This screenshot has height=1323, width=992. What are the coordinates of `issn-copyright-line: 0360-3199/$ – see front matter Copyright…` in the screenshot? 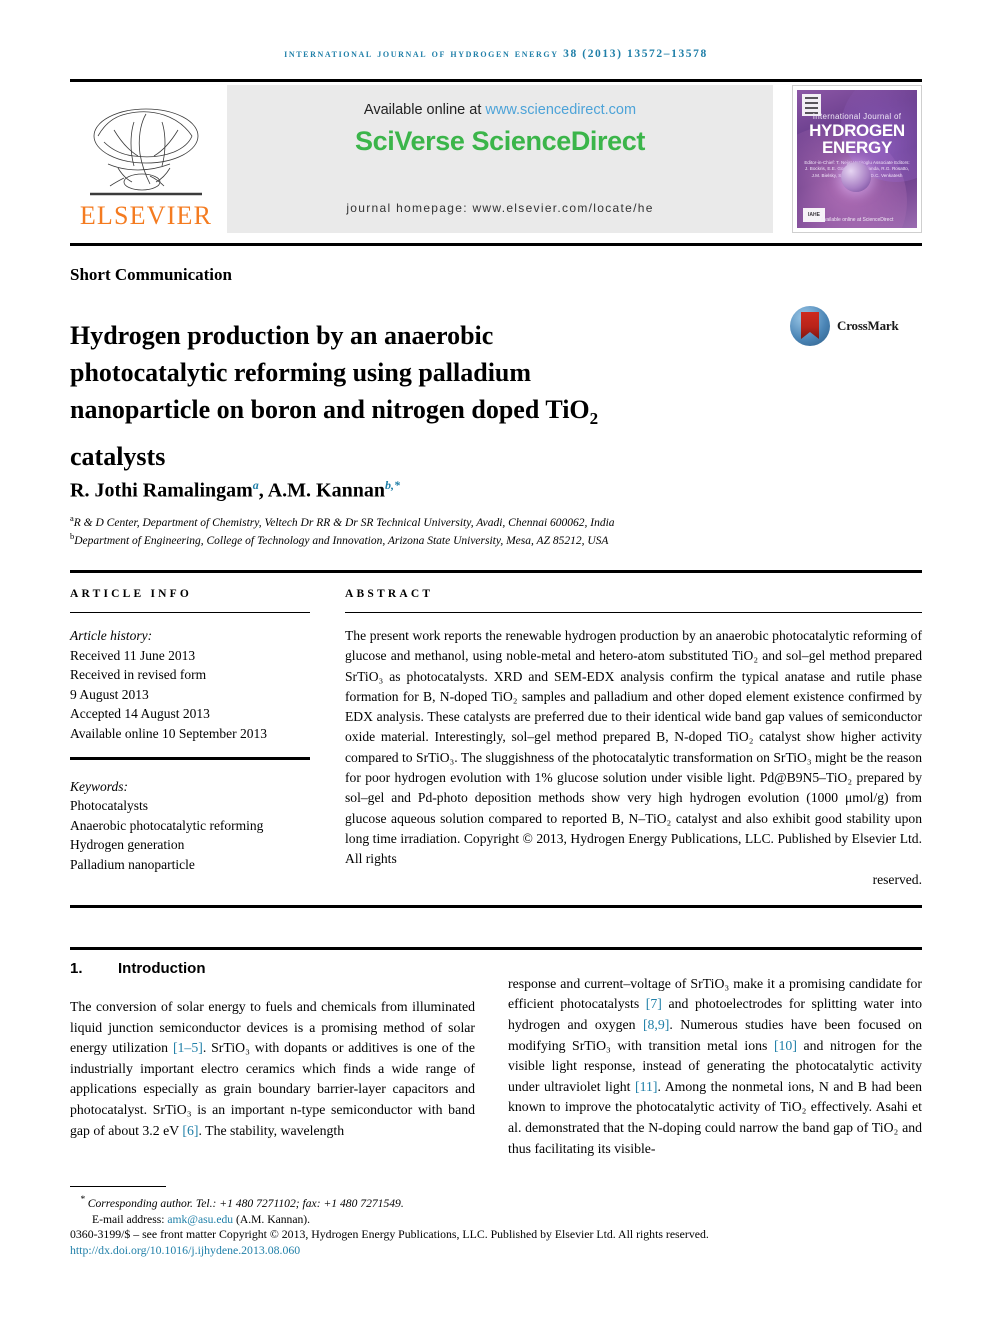 It's located at (389, 1234).